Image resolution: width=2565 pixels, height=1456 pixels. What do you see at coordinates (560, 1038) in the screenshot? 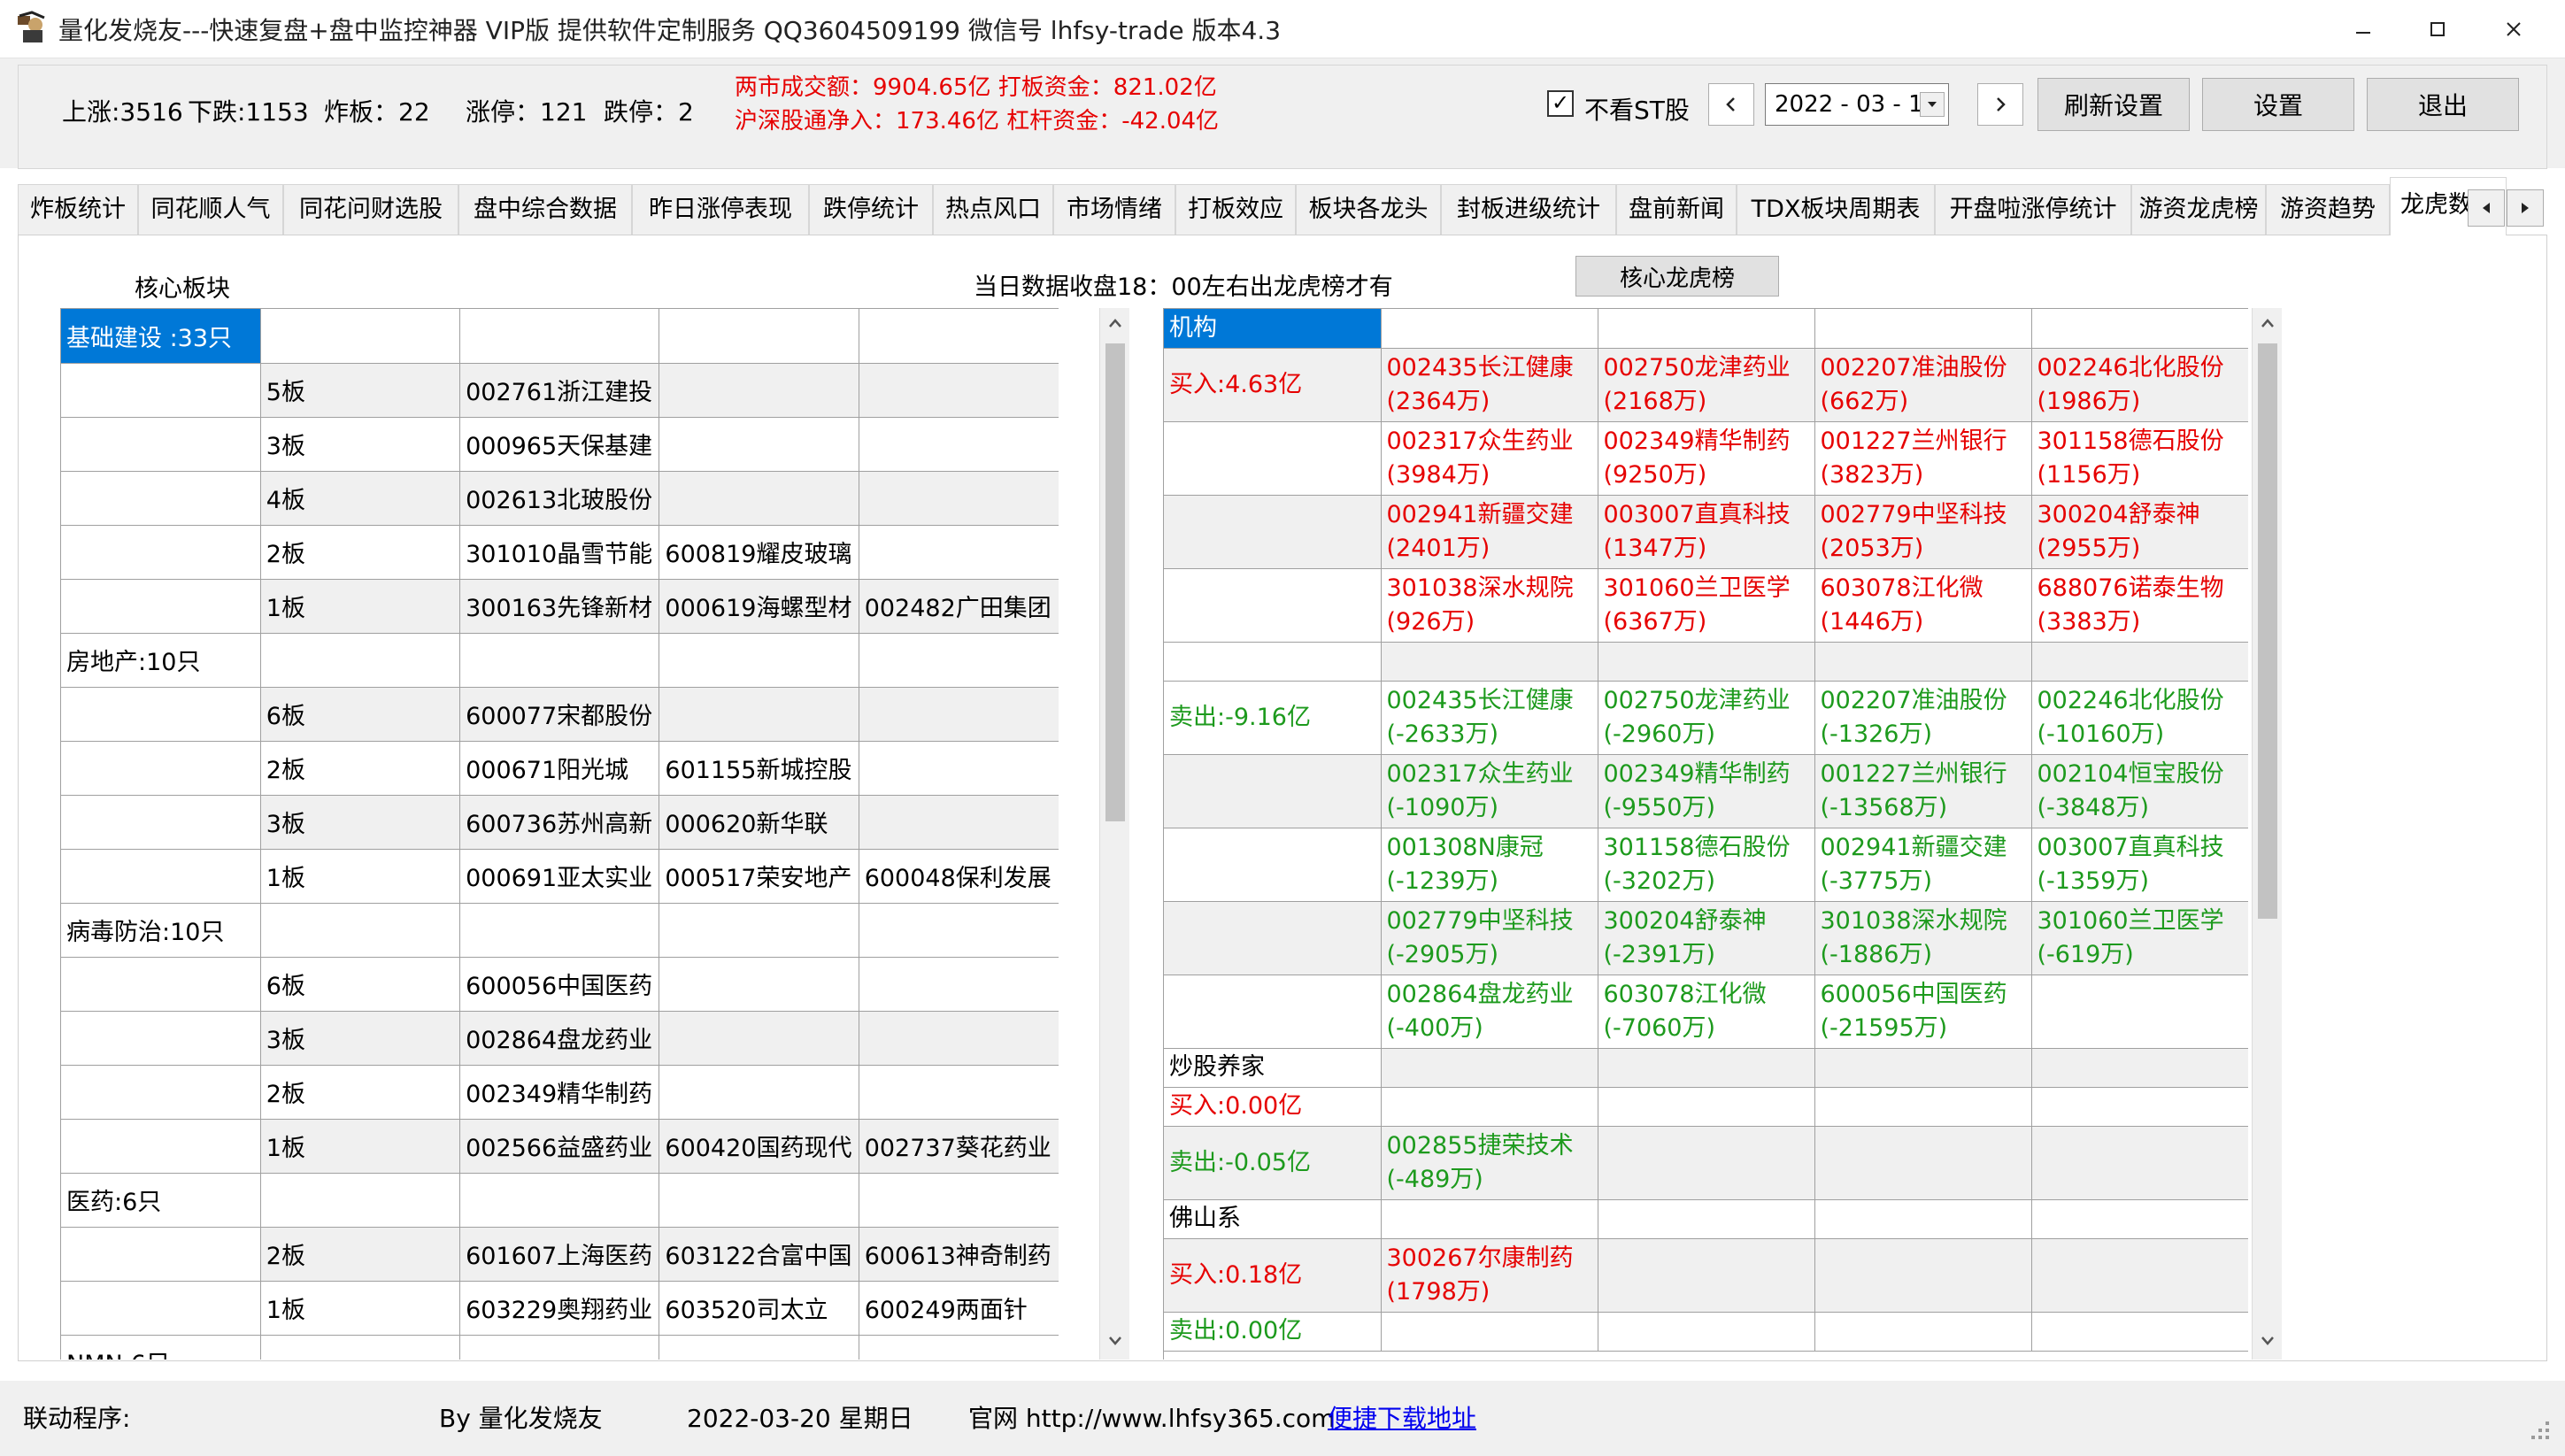
I see `sector-row: 3板 002864盘龙药业` at bounding box center [560, 1038].